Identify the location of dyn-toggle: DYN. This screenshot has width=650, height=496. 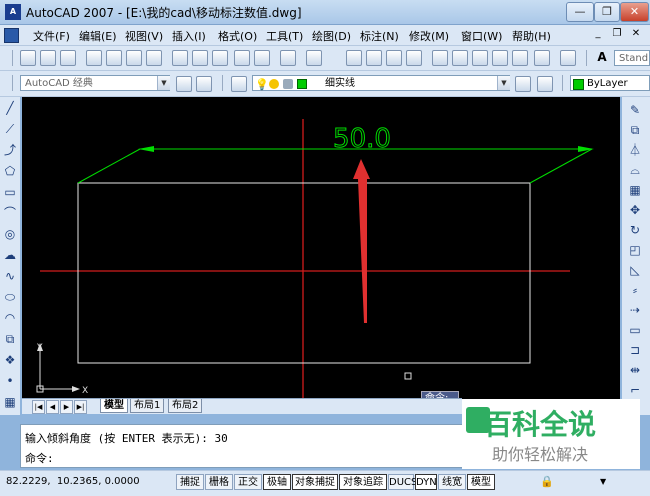
(426, 482).